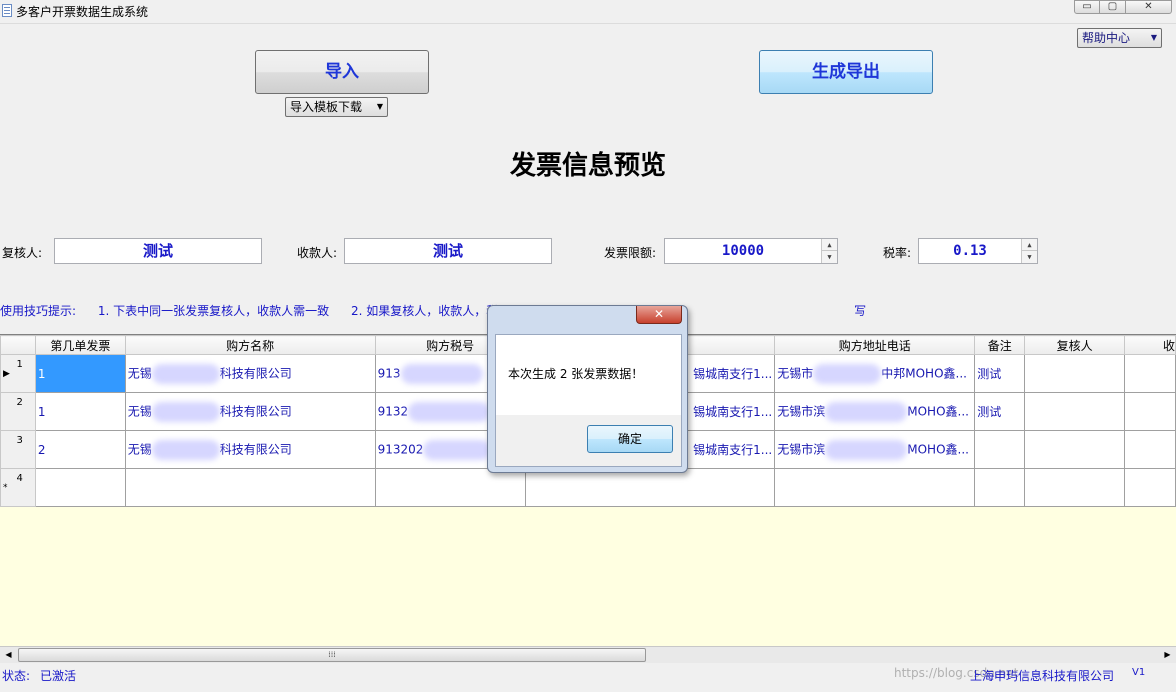 This screenshot has width=1176, height=692. I want to click on ok-button: 确定, so click(630, 439).